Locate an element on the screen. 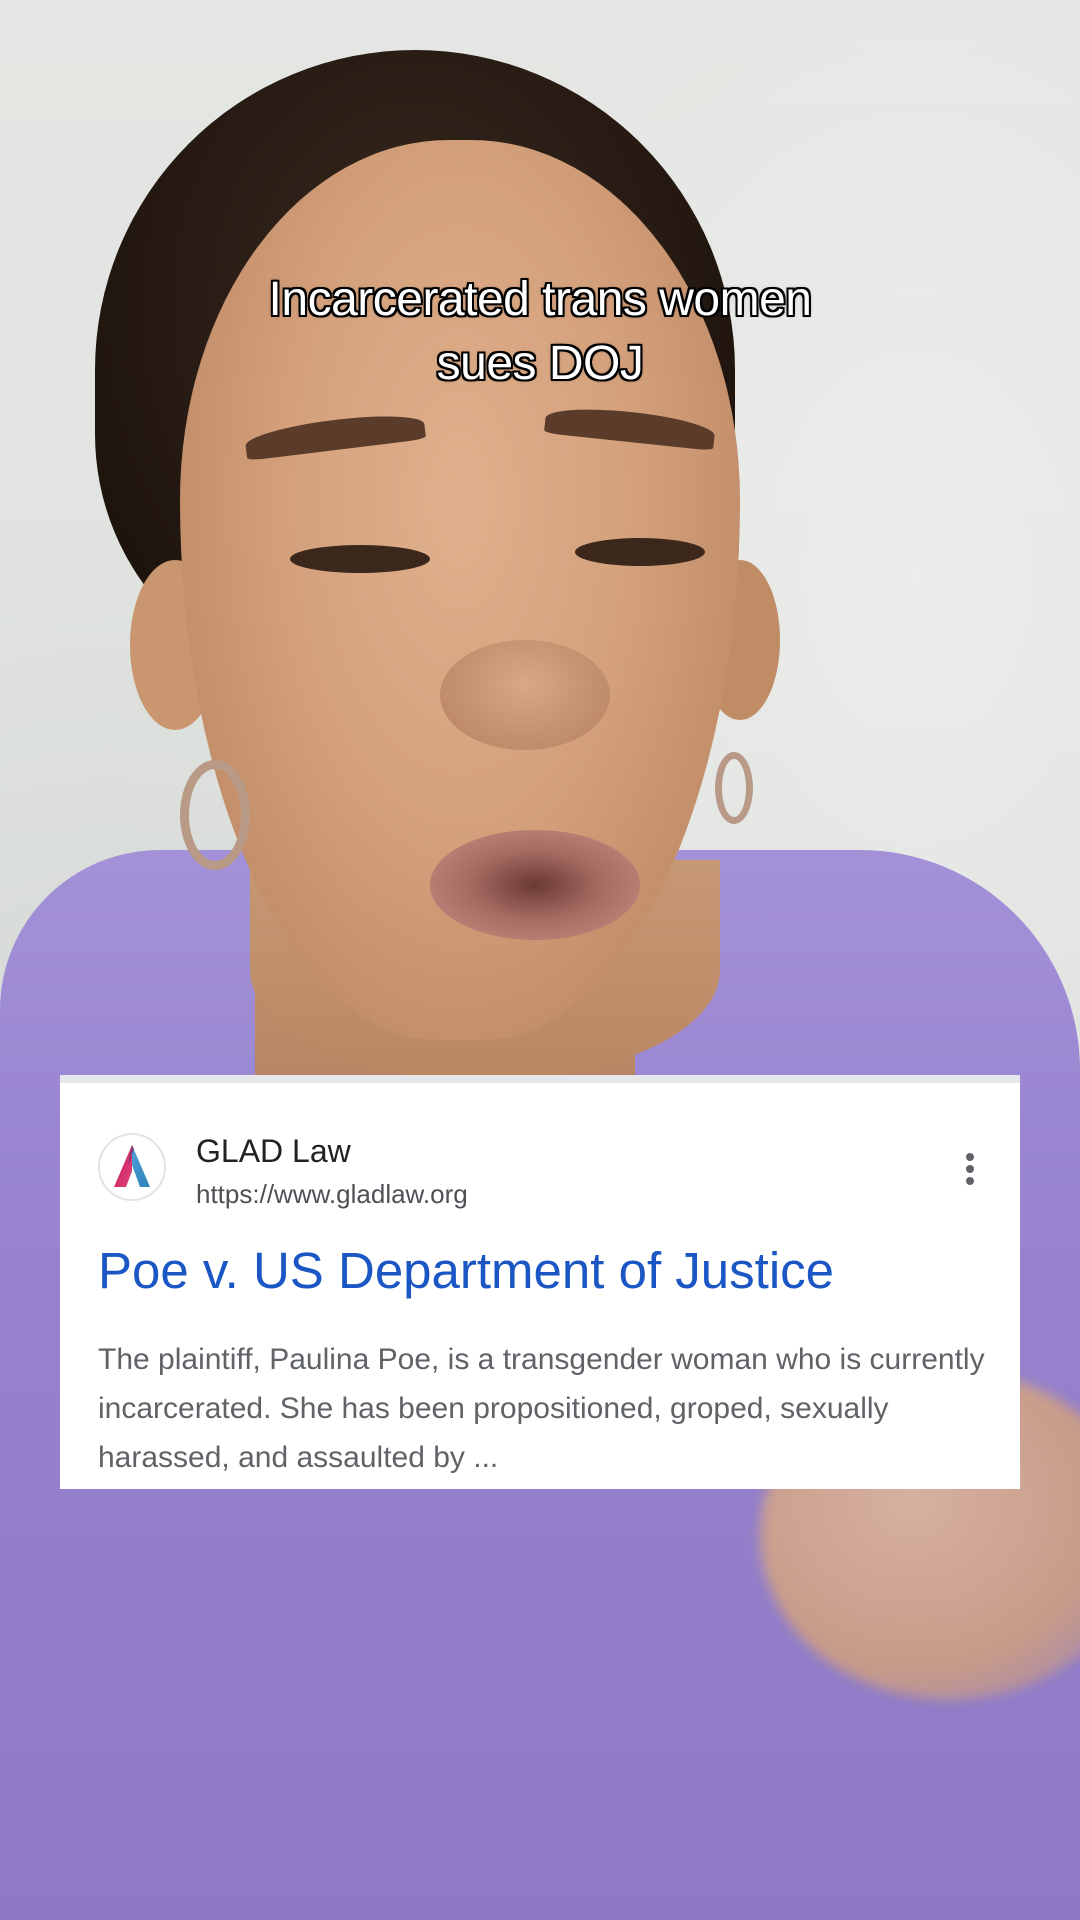  site-name: GLAD Law is located at coordinates (273, 1151).